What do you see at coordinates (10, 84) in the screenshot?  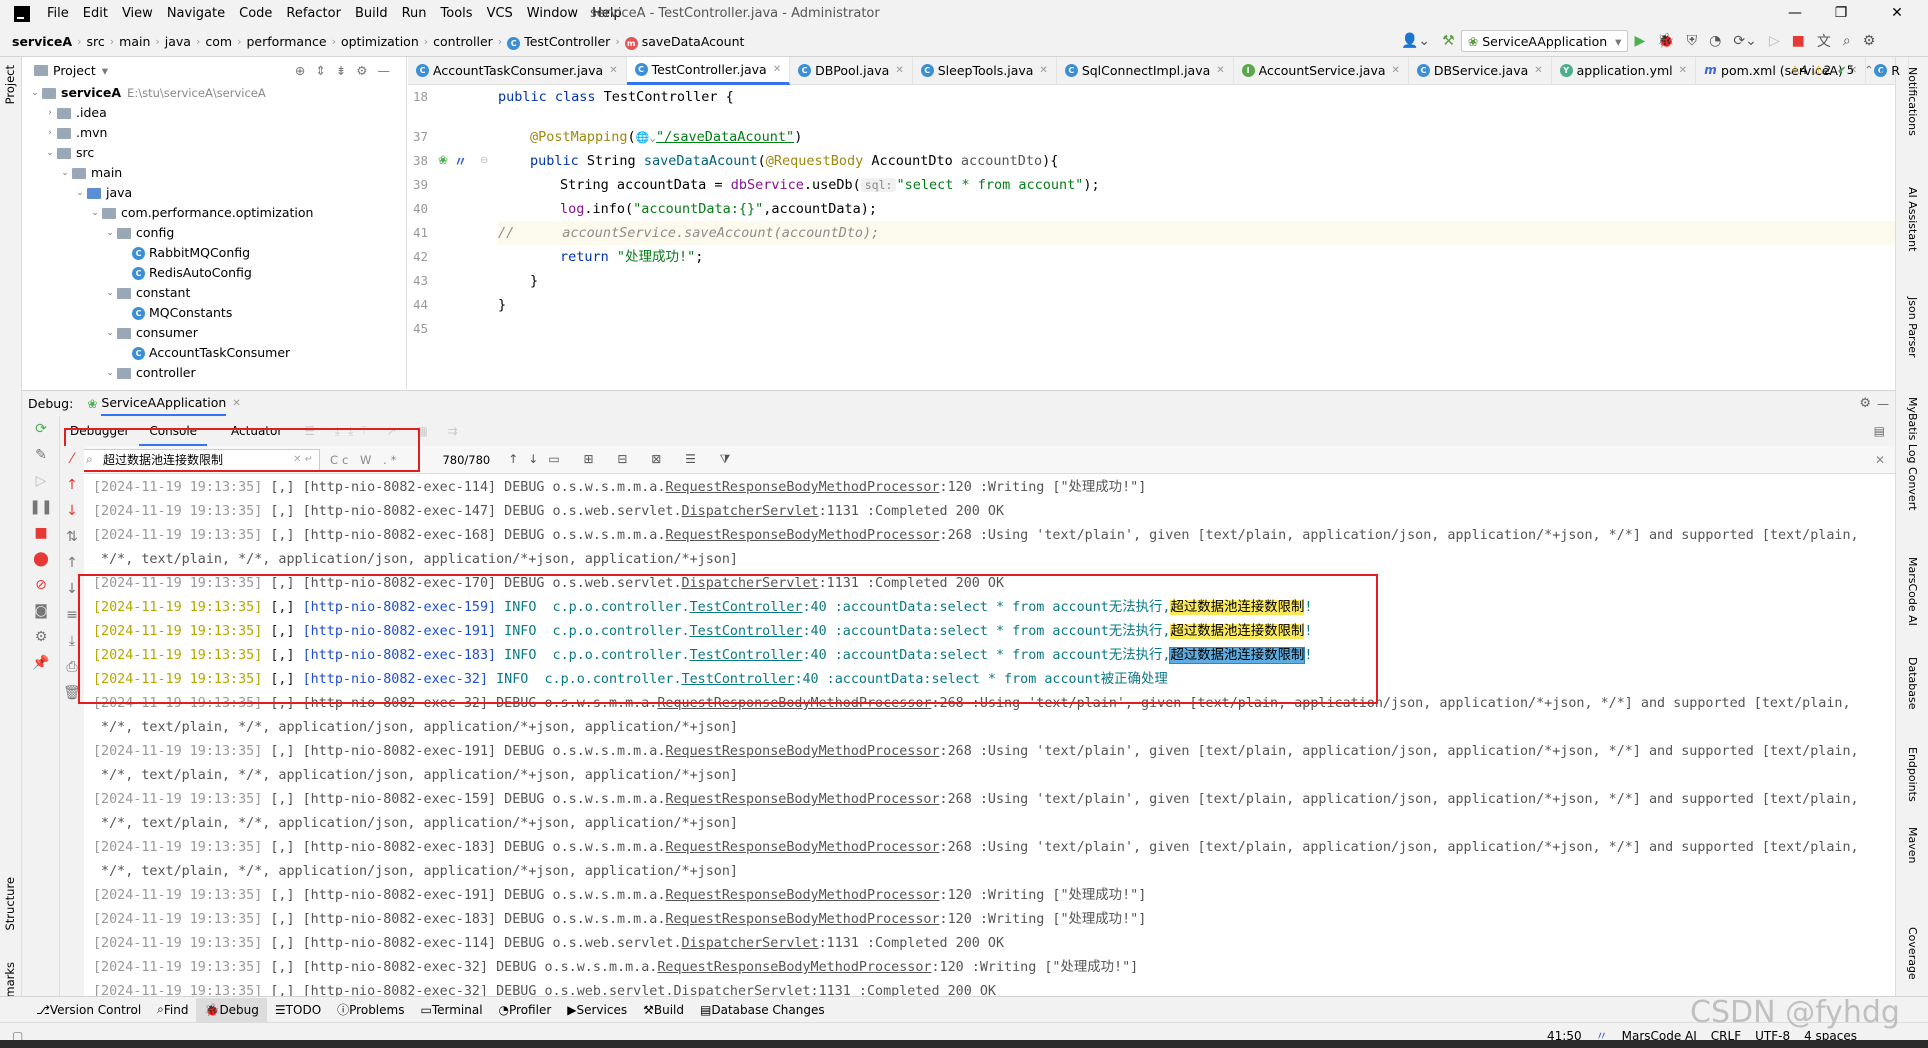 I see `tool-project: Project` at bounding box center [10, 84].